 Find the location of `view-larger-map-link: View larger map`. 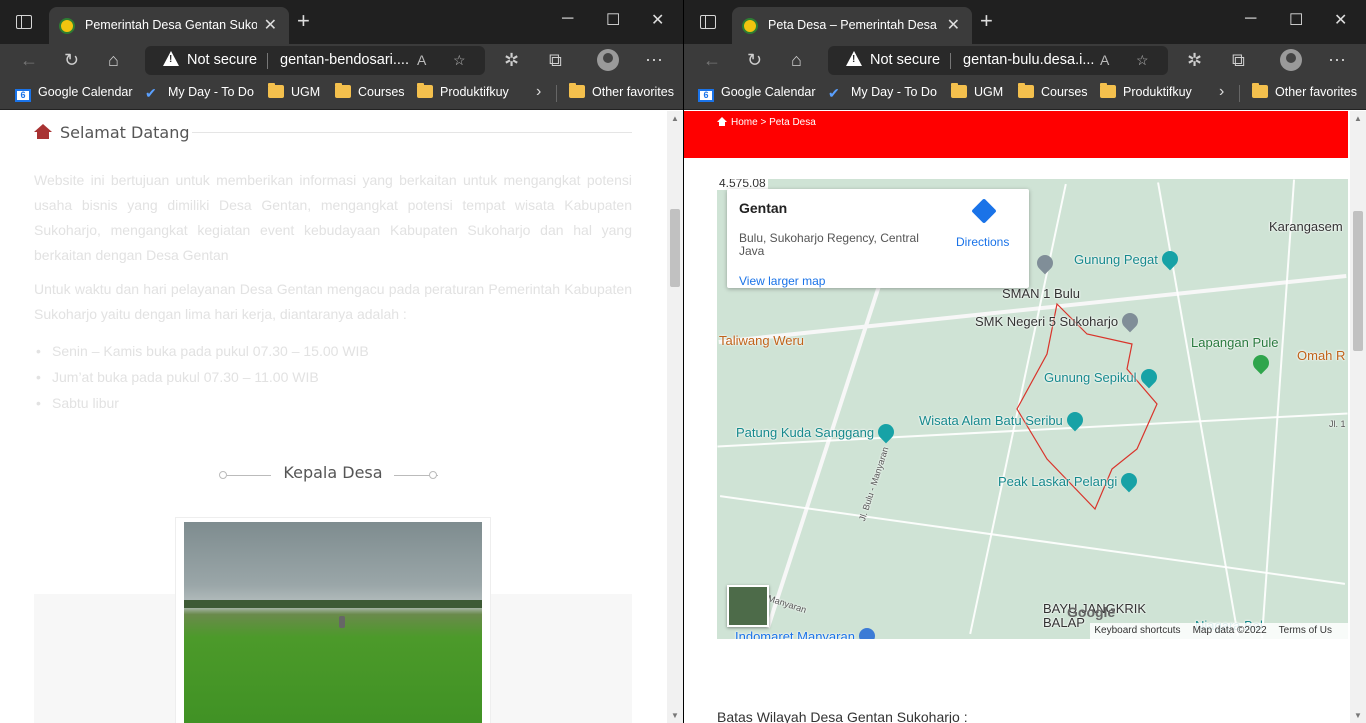

view-larger-map-link: View larger map is located at coordinates (782, 281).